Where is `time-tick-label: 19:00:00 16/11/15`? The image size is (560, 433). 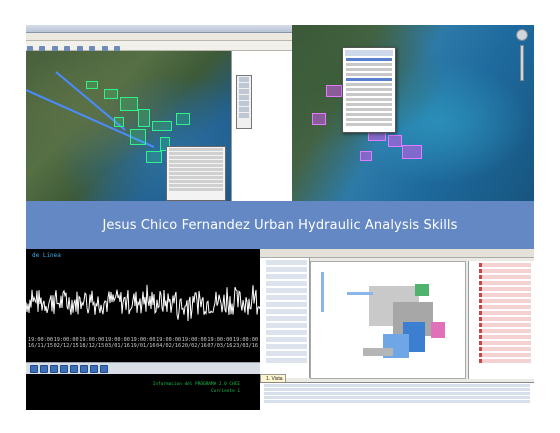 time-tick-label: 19:00:00 16/11/15 is located at coordinates (40, 343).